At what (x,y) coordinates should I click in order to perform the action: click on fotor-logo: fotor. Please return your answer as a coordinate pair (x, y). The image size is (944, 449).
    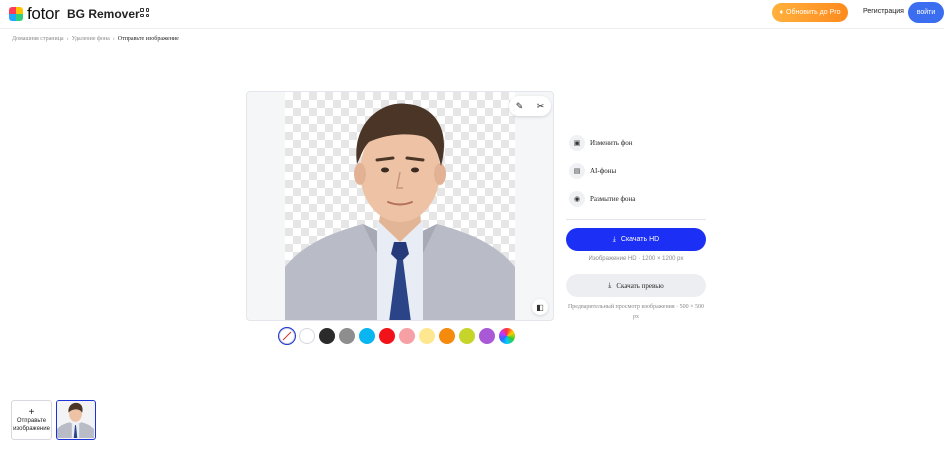
    Looking at the image, I should click on (34, 13).